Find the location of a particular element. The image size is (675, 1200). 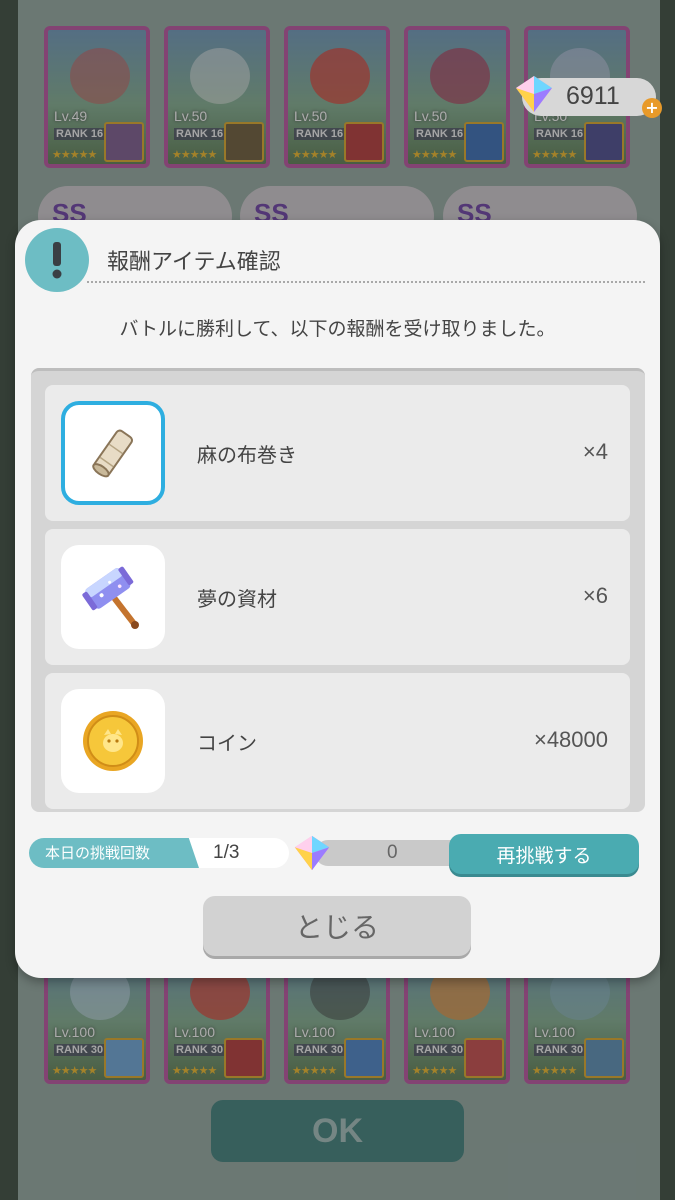

dream-hammer-icon is located at coordinates (113, 597).